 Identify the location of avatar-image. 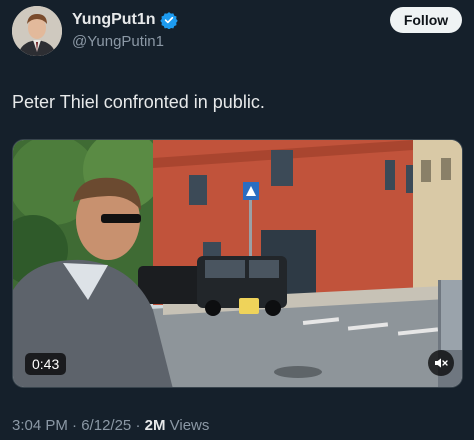
(37, 31).